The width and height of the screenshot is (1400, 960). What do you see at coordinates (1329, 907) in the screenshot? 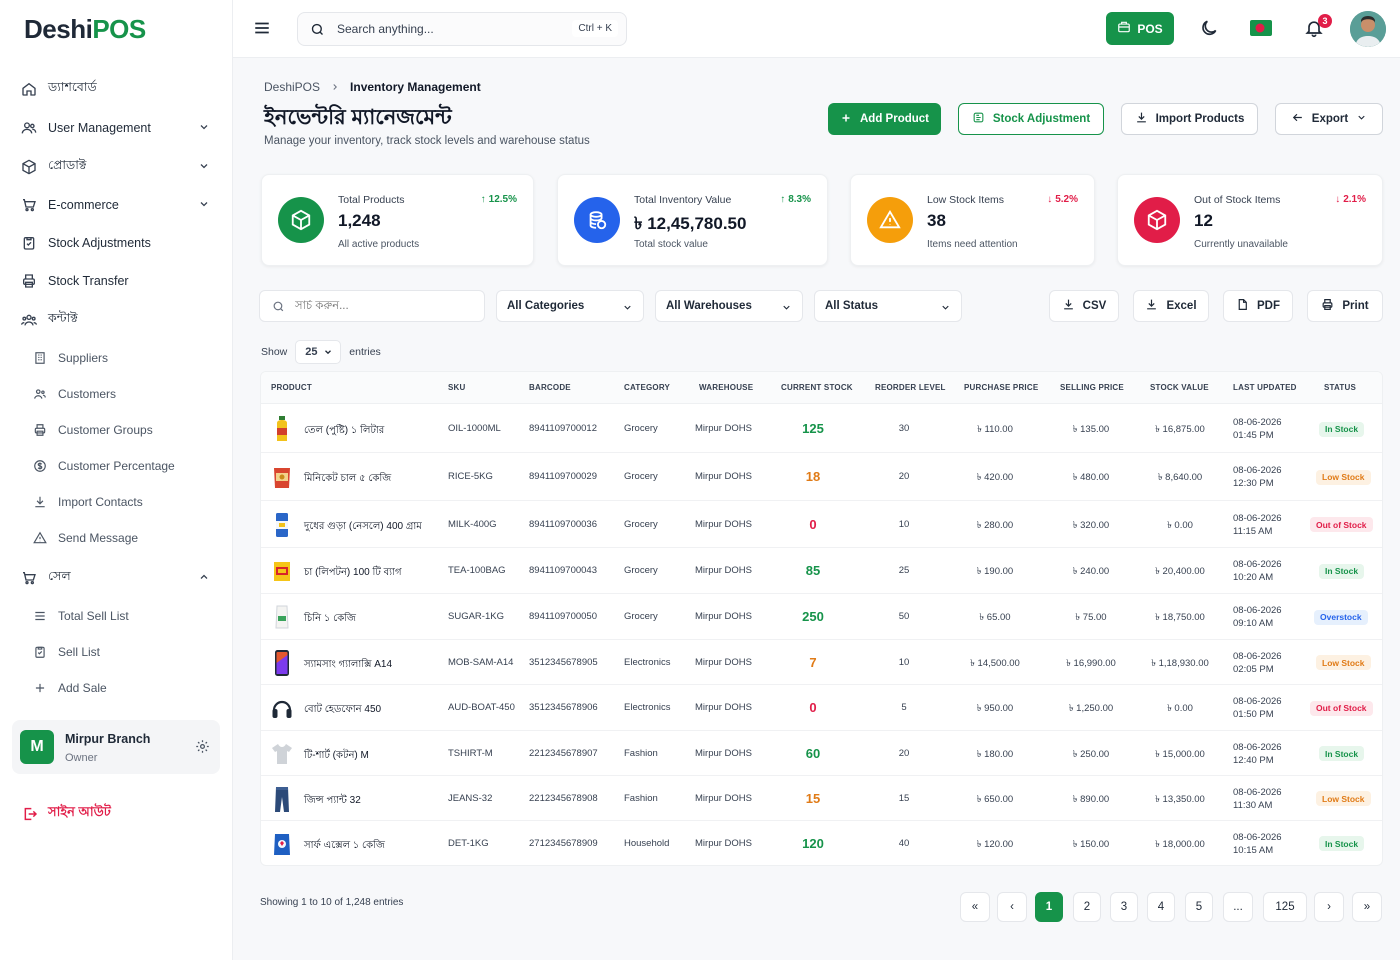
I see `page-button: ›` at bounding box center [1329, 907].